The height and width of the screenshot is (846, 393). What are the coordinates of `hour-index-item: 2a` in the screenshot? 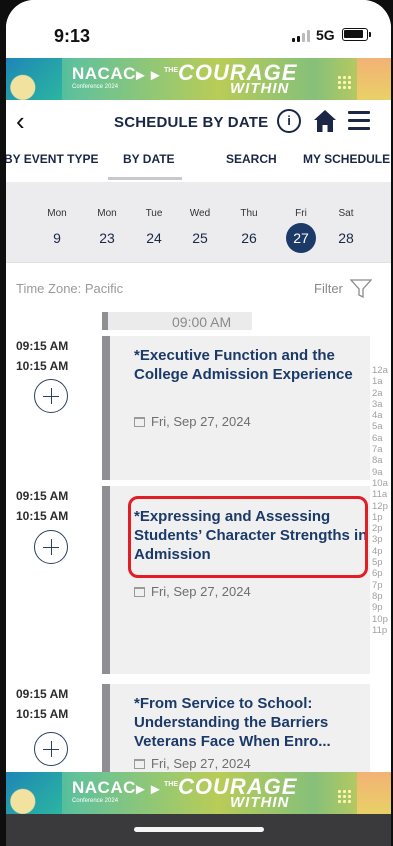 It's located at (381, 393).